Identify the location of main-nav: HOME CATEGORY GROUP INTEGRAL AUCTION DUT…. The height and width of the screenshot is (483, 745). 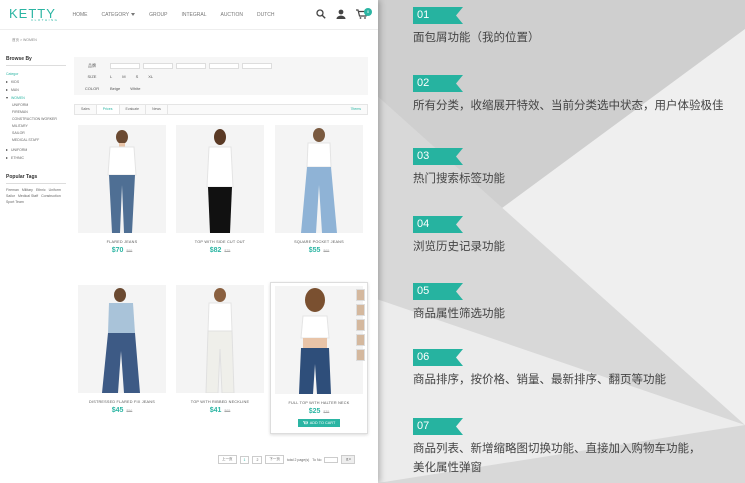
(174, 15).